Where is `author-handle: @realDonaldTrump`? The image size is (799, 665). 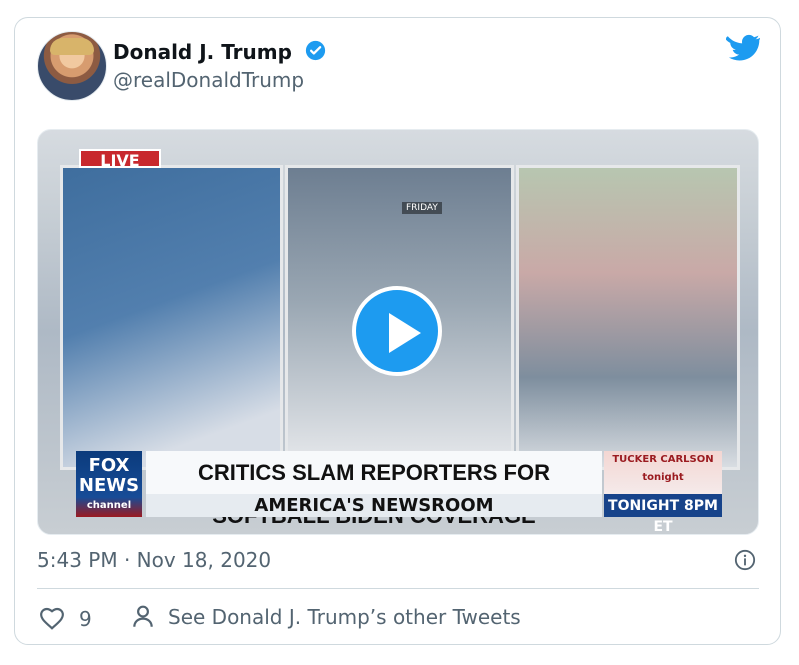 author-handle: @realDonaldTrump is located at coordinates (208, 80).